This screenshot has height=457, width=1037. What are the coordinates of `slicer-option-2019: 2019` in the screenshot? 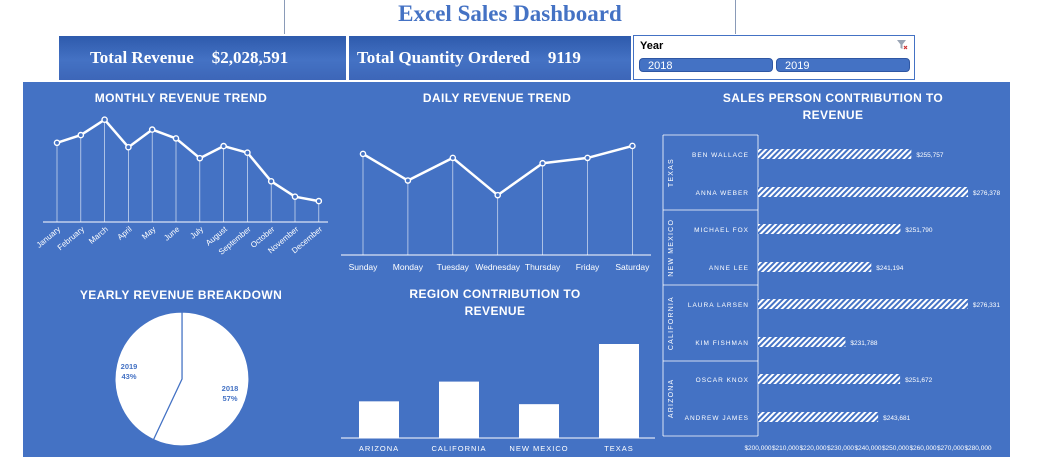 It's located at (843, 65).